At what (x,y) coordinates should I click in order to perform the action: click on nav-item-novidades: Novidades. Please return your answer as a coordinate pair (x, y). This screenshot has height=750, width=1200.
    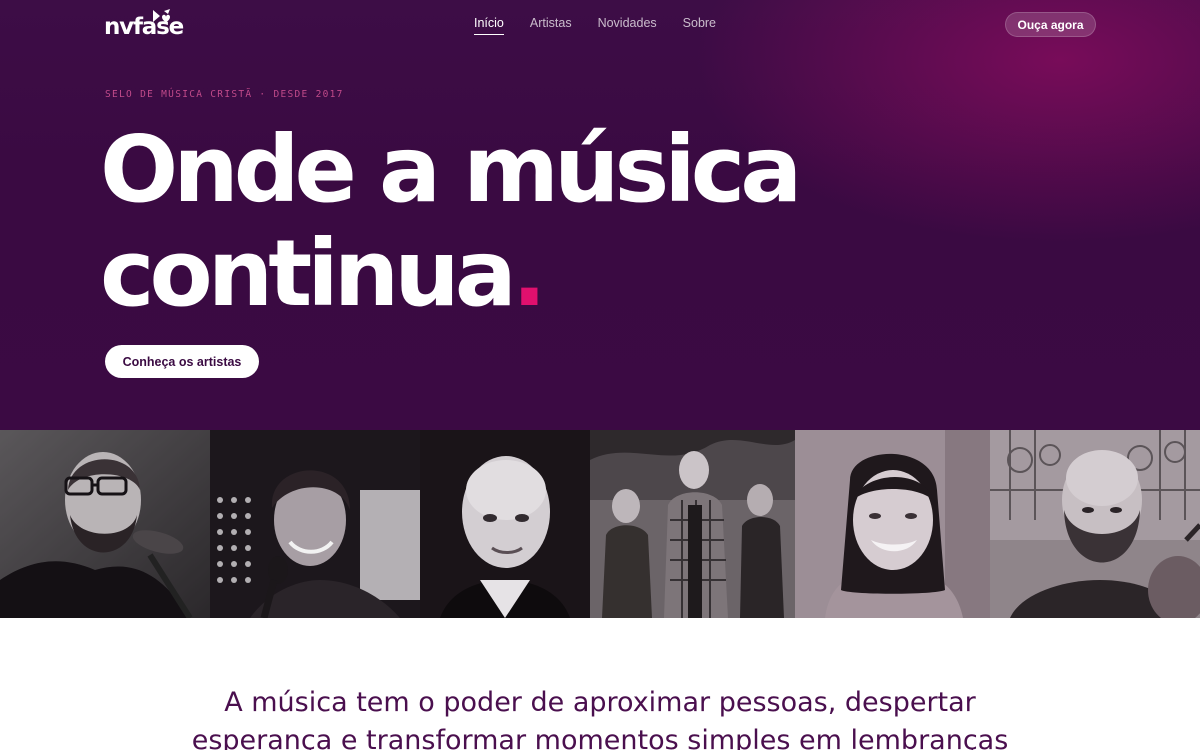
    Looking at the image, I should click on (627, 25).